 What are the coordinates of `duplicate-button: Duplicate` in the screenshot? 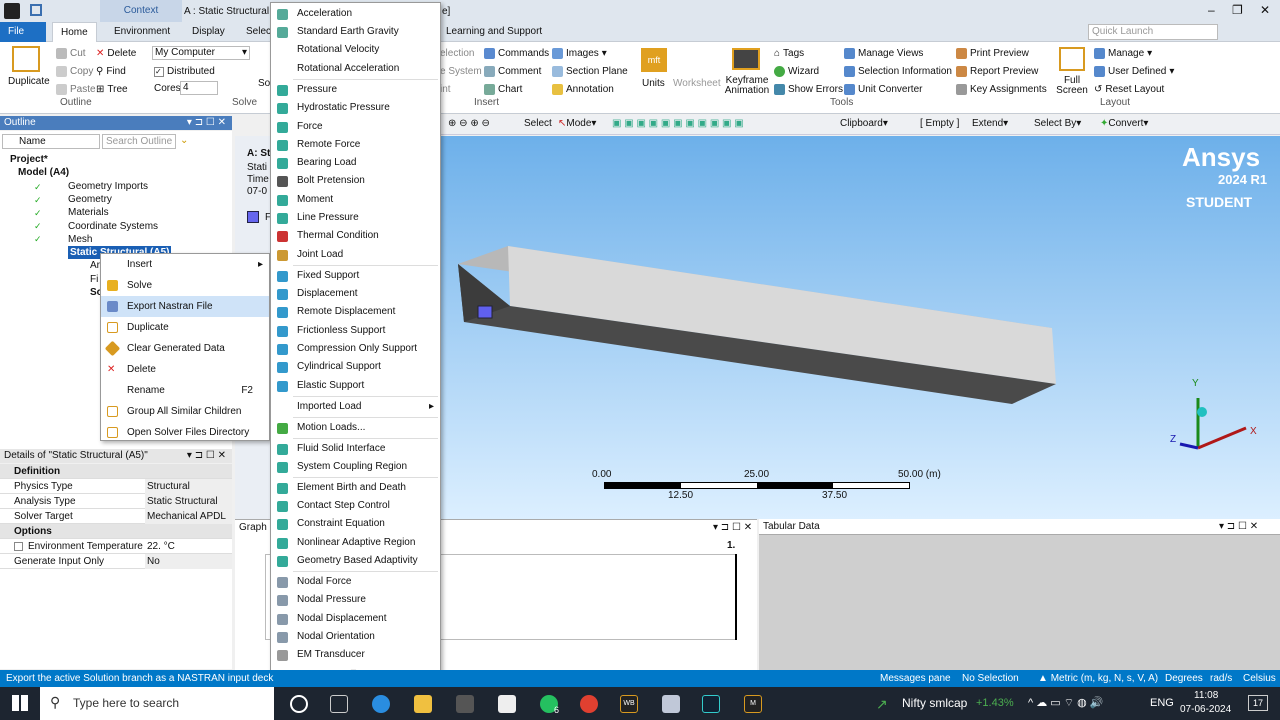 It's located at (29, 81).